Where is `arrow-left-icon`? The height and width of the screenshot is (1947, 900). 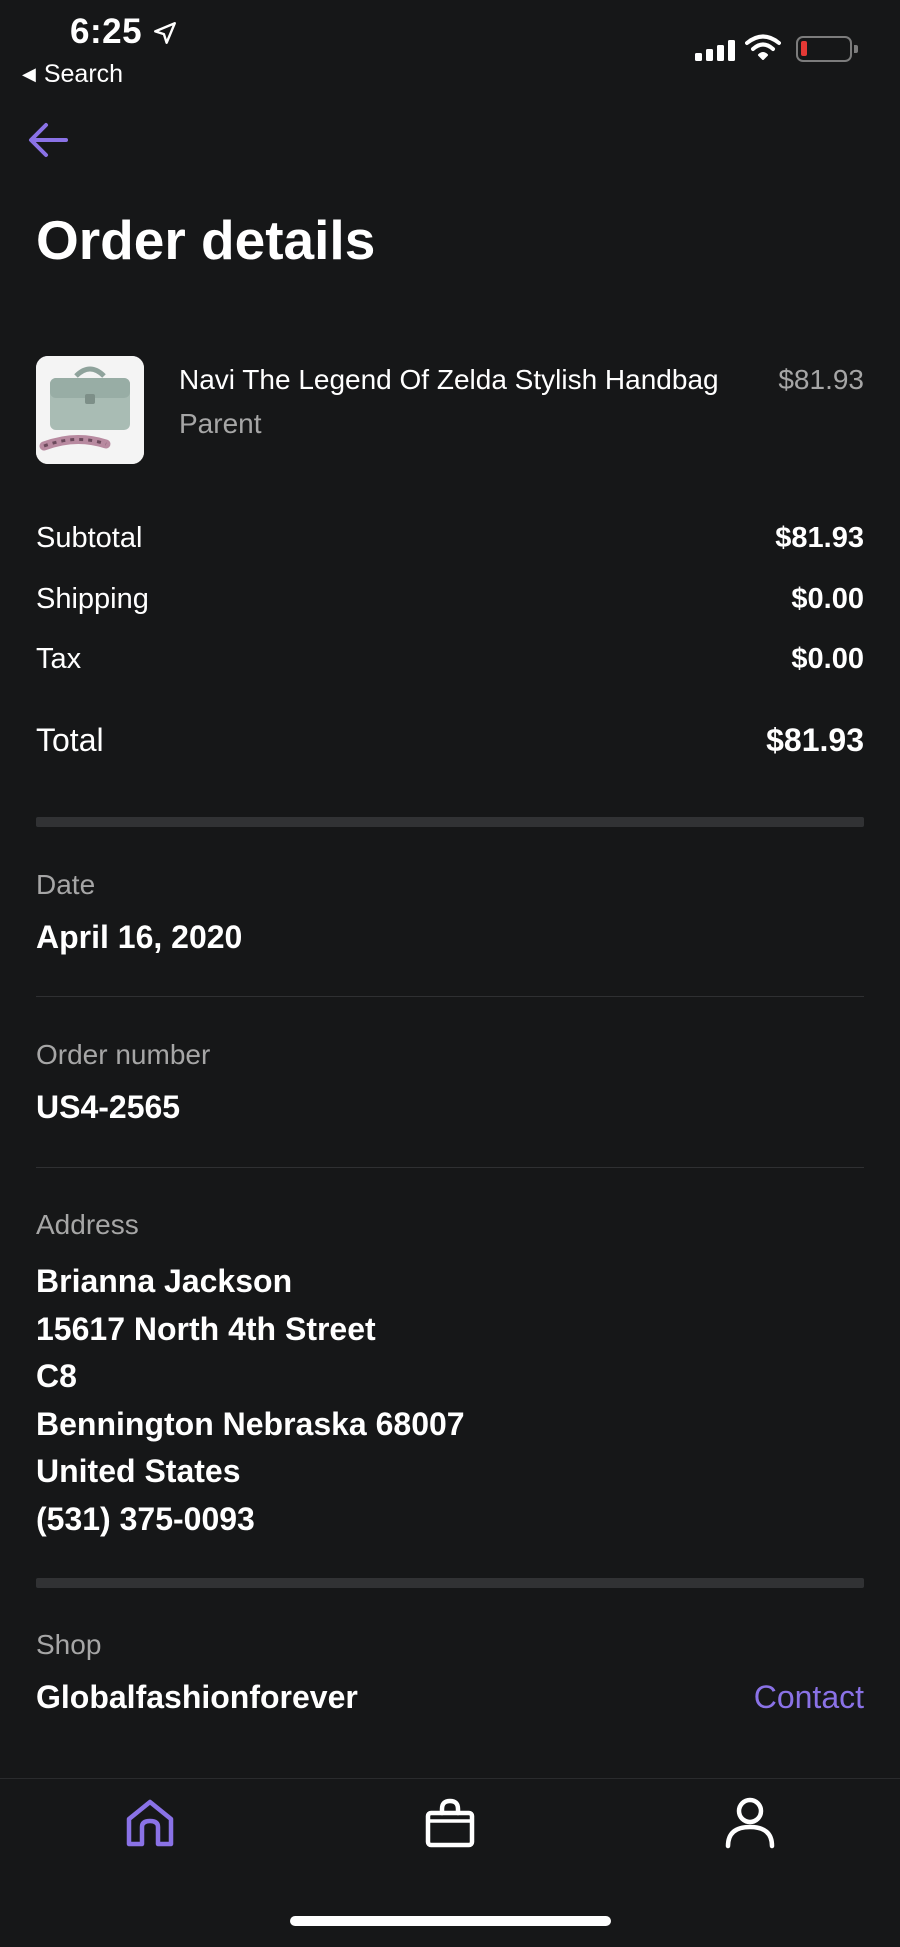 arrow-left-icon is located at coordinates (48, 142).